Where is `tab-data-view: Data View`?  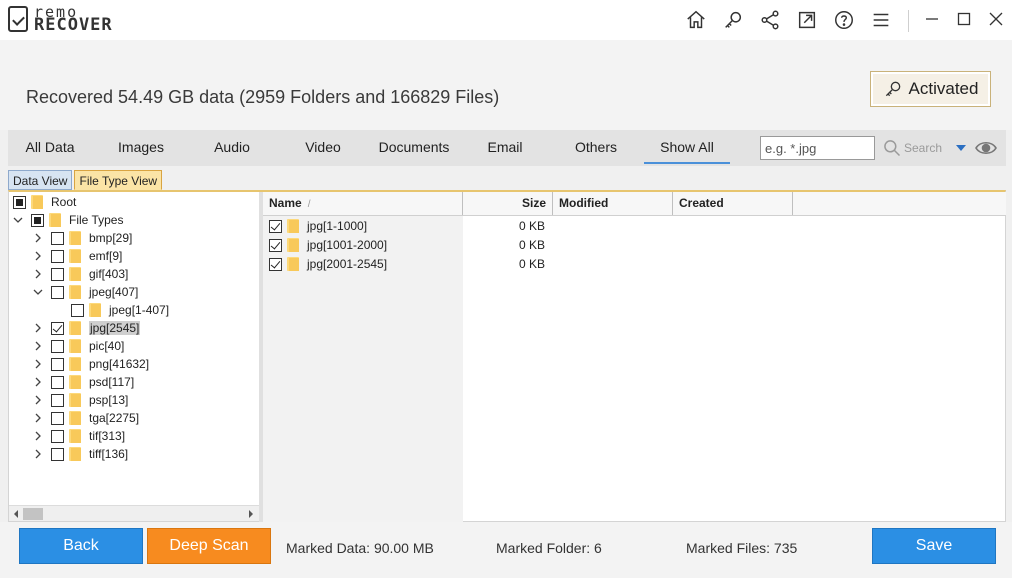 tab-data-view: Data View is located at coordinates (40, 180).